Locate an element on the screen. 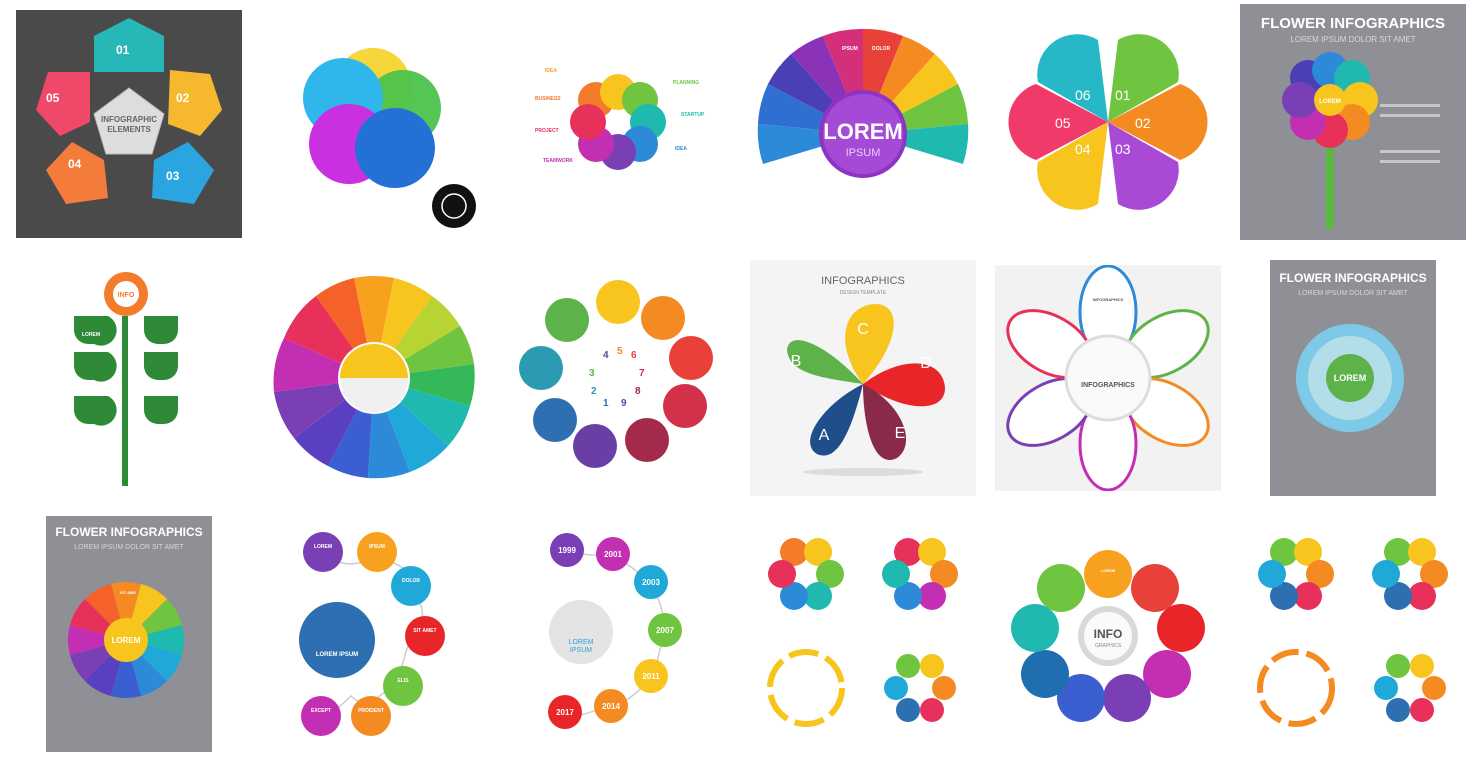 The height and width of the screenshot is (762, 1476). svg-text: 02 is located at coordinates (183, 98).